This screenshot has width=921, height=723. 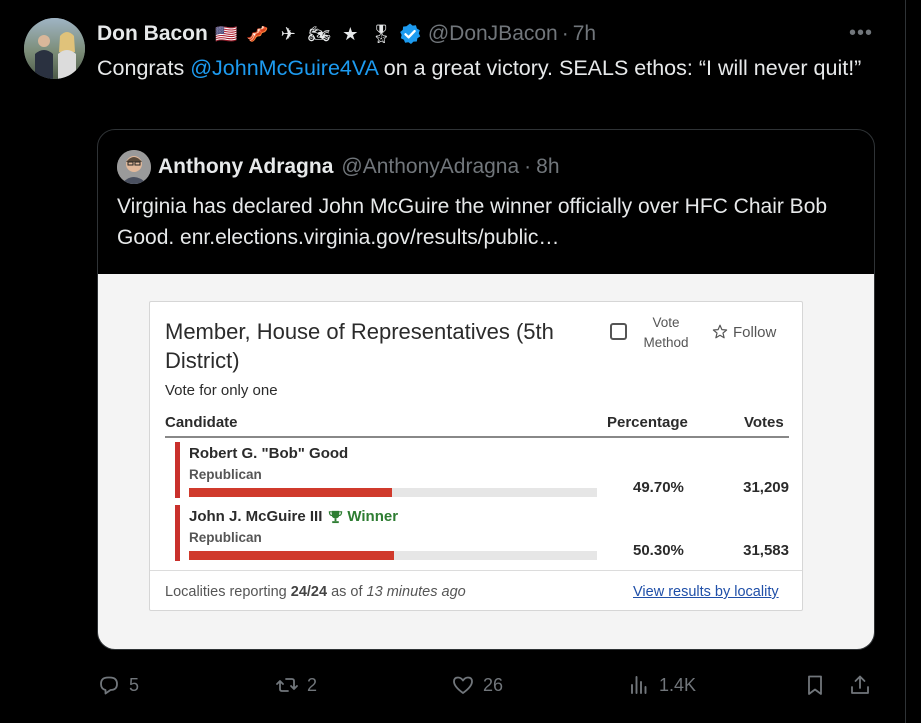 I want to click on follow-label: Follow, so click(x=755, y=332).